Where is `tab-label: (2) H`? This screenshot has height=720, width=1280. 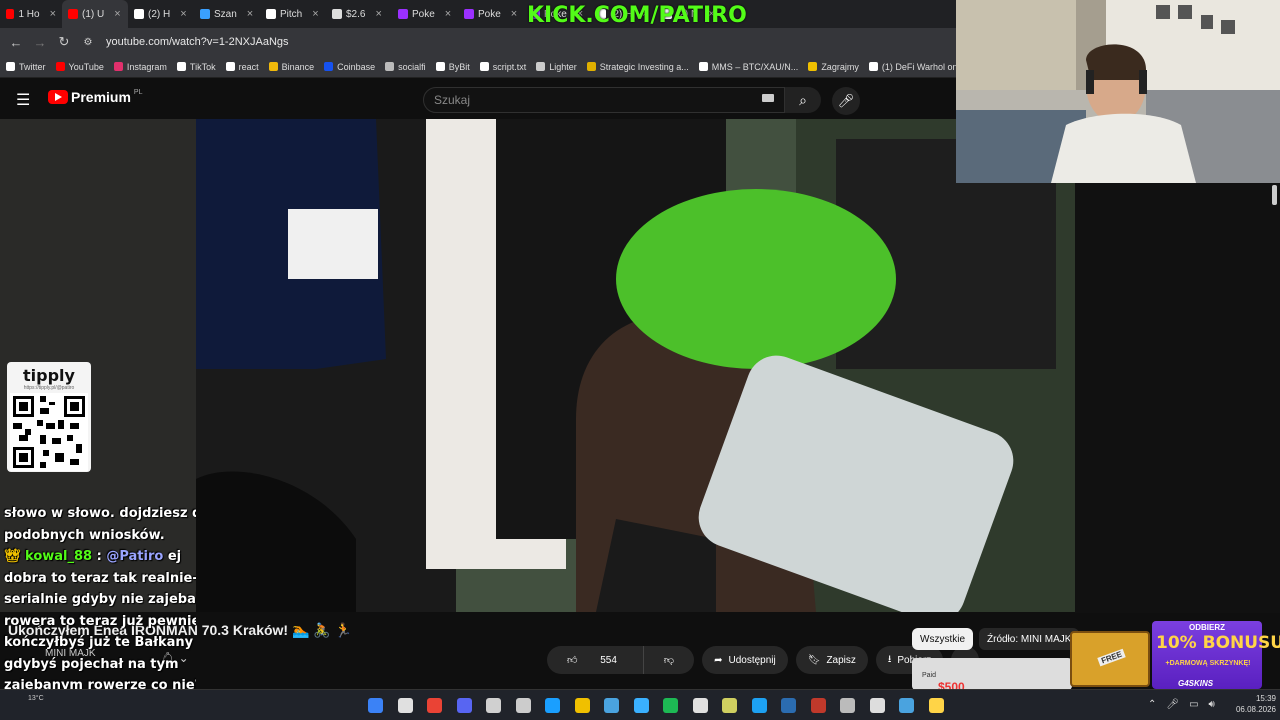 tab-label: (2) H is located at coordinates (159, 14).